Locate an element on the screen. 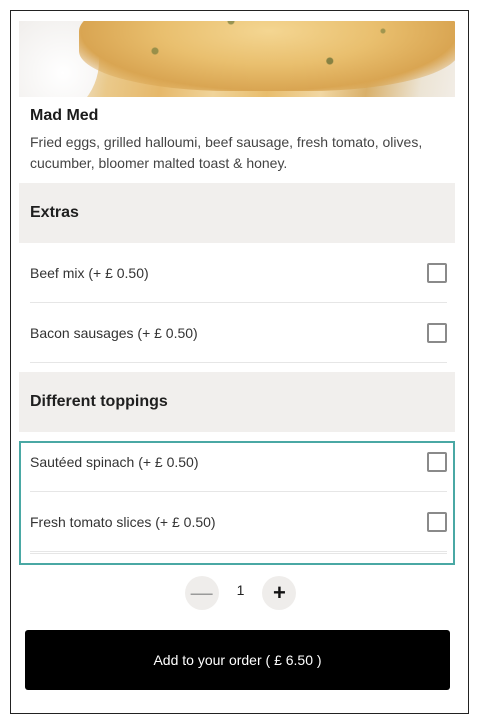  section-header-extras: Extras is located at coordinates (237, 213).